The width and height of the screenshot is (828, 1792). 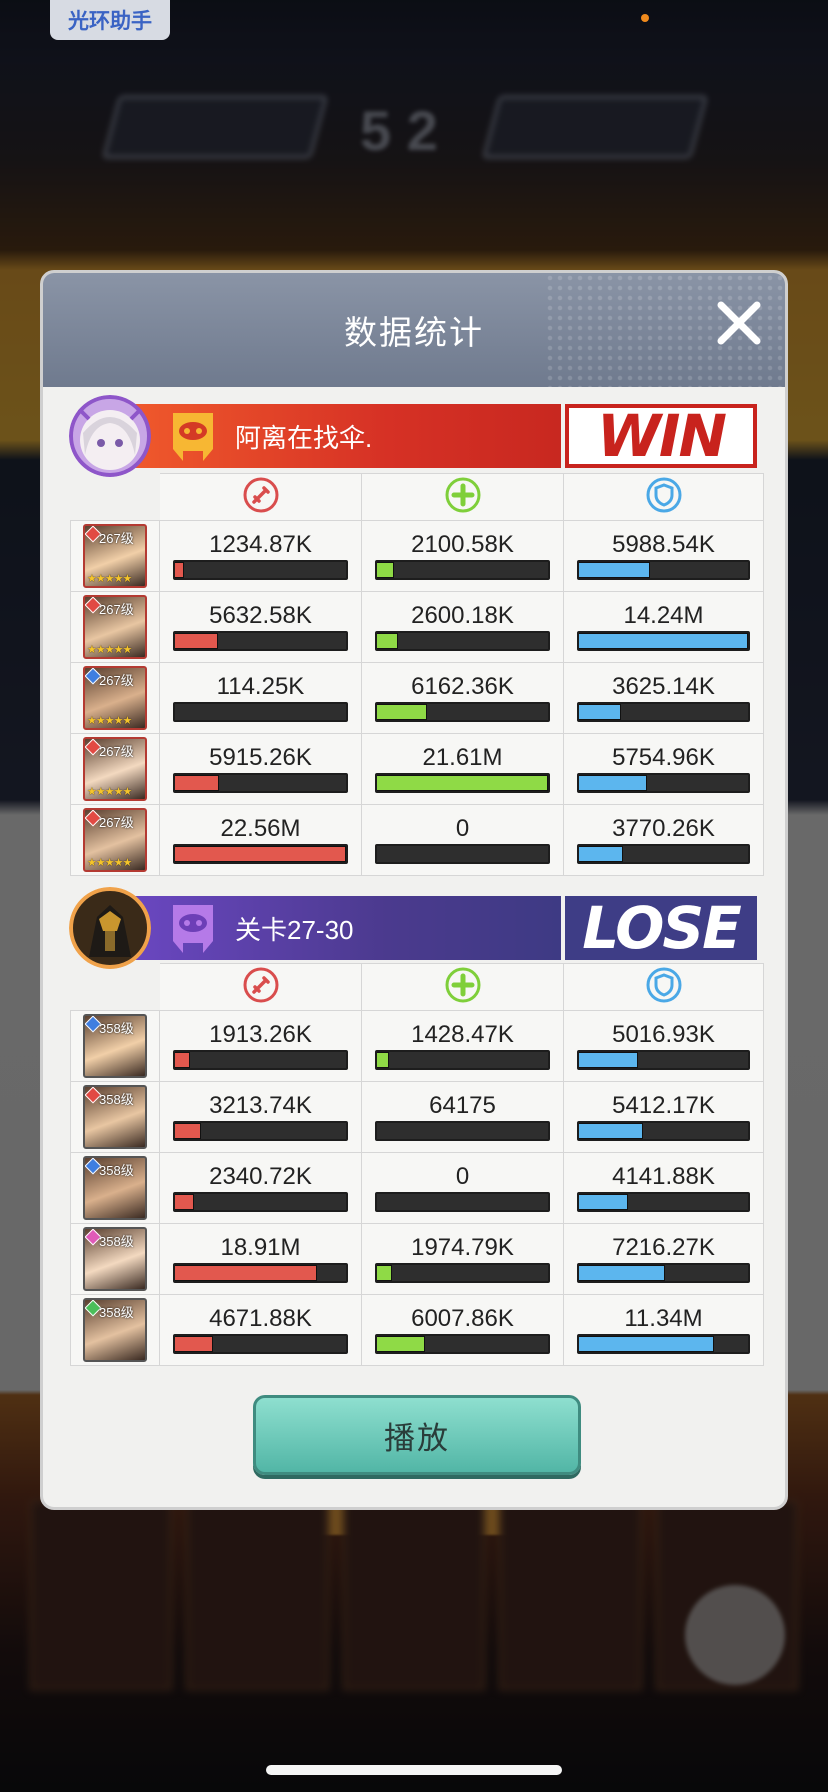 I want to click on shield-value: 11.34M, so click(x=663, y=1318).